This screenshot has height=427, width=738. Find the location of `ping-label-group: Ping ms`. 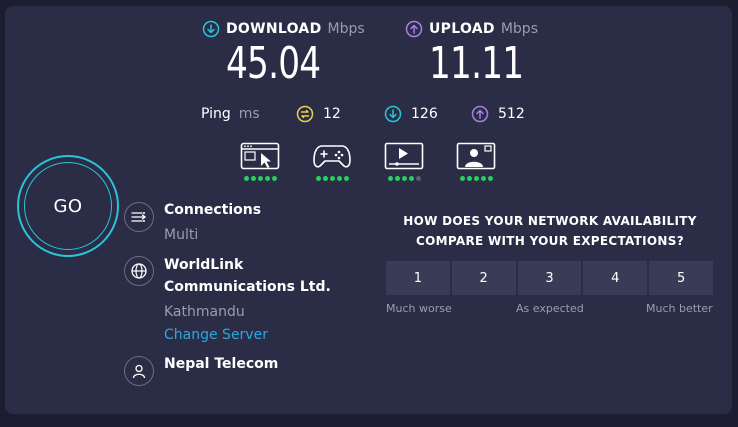

ping-label-group: Ping ms is located at coordinates (230, 114).